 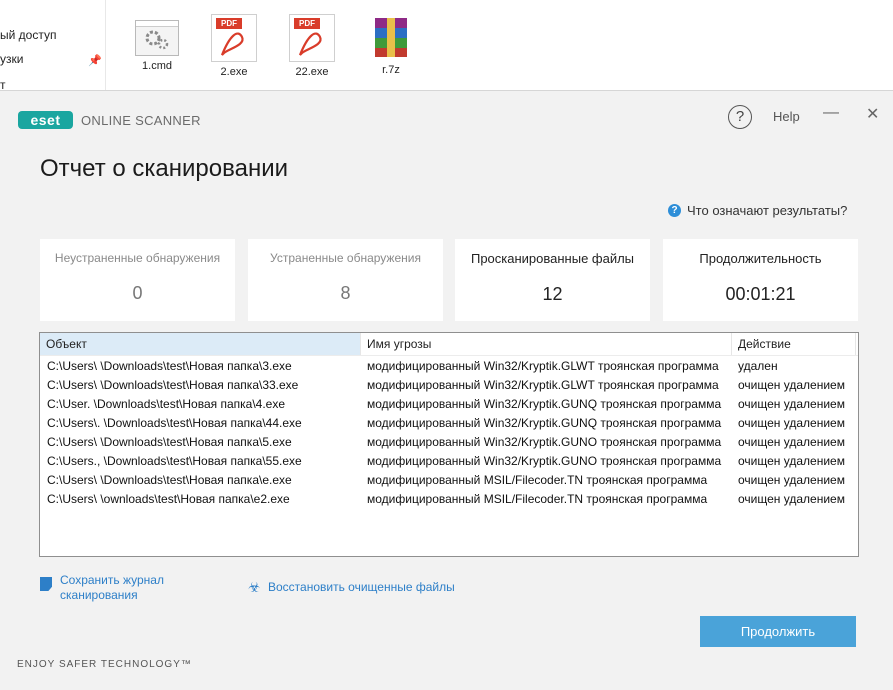 I want to click on nav-item-partial: т, so click(x=3, y=84).